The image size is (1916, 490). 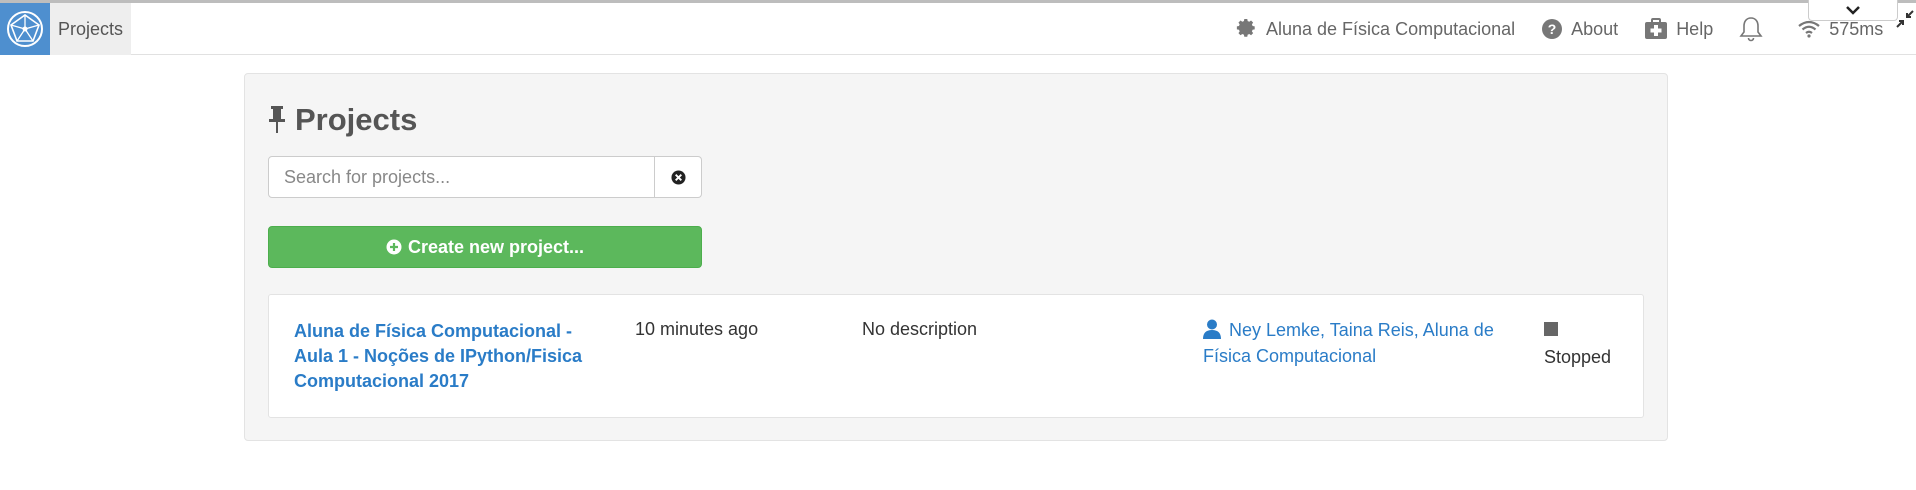 I want to click on account-menu-item: Aluna de Física Computacional, so click(x=1375, y=29).